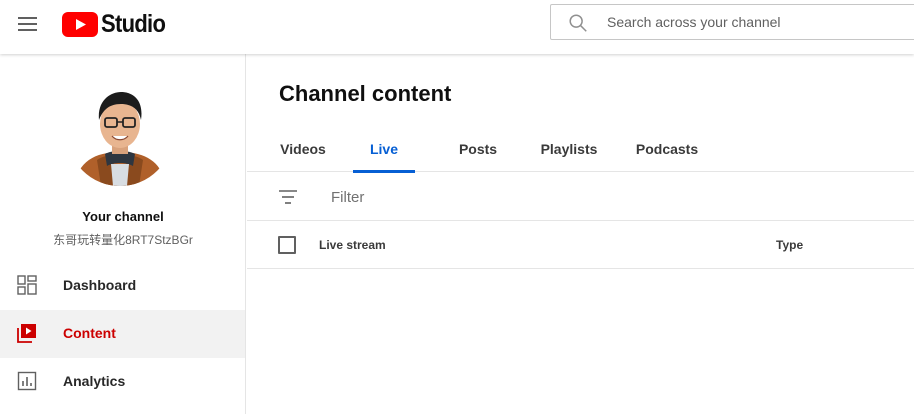 Image resolution: width=914 pixels, height=414 pixels. Describe the element at coordinates (757, 22) in the screenshot. I see `search-input` at that location.